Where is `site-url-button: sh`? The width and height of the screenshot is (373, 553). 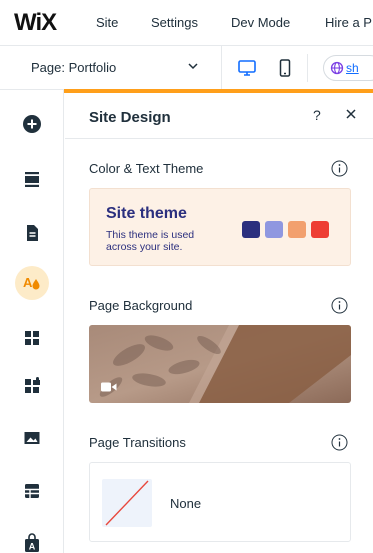
site-url-button: sh is located at coordinates (348, 68).